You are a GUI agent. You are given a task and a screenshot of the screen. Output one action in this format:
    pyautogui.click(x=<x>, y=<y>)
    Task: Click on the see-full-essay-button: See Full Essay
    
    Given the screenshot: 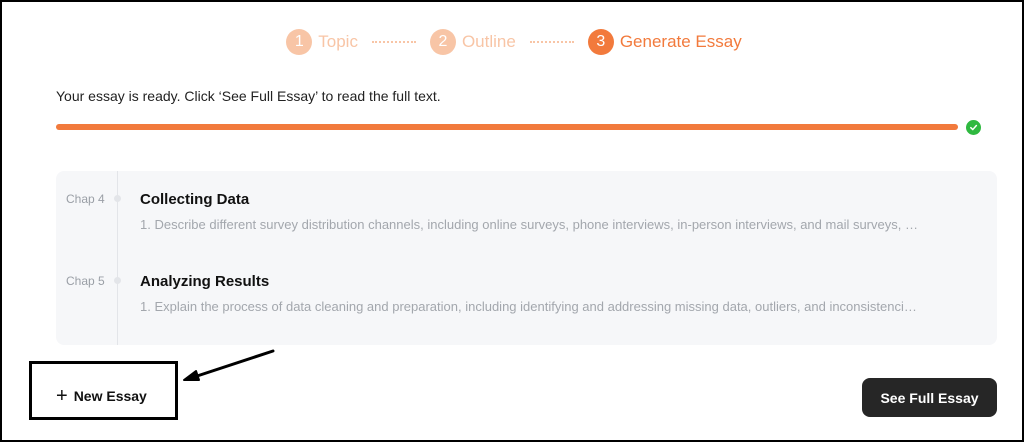 What is the action you would take?
    pyautogui.click(x=929, y=397)
    